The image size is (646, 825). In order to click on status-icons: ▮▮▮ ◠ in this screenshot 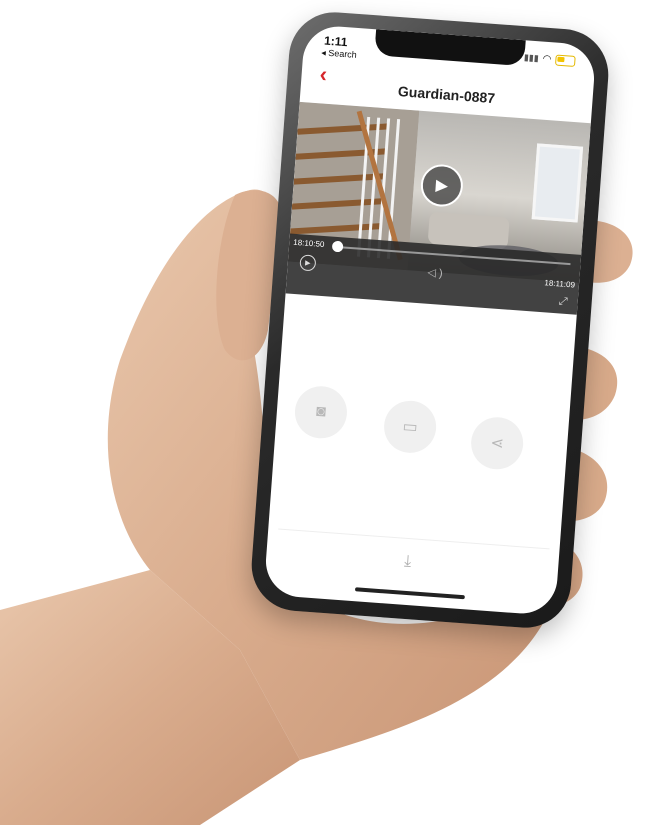, I will do `click(549, 59)`.